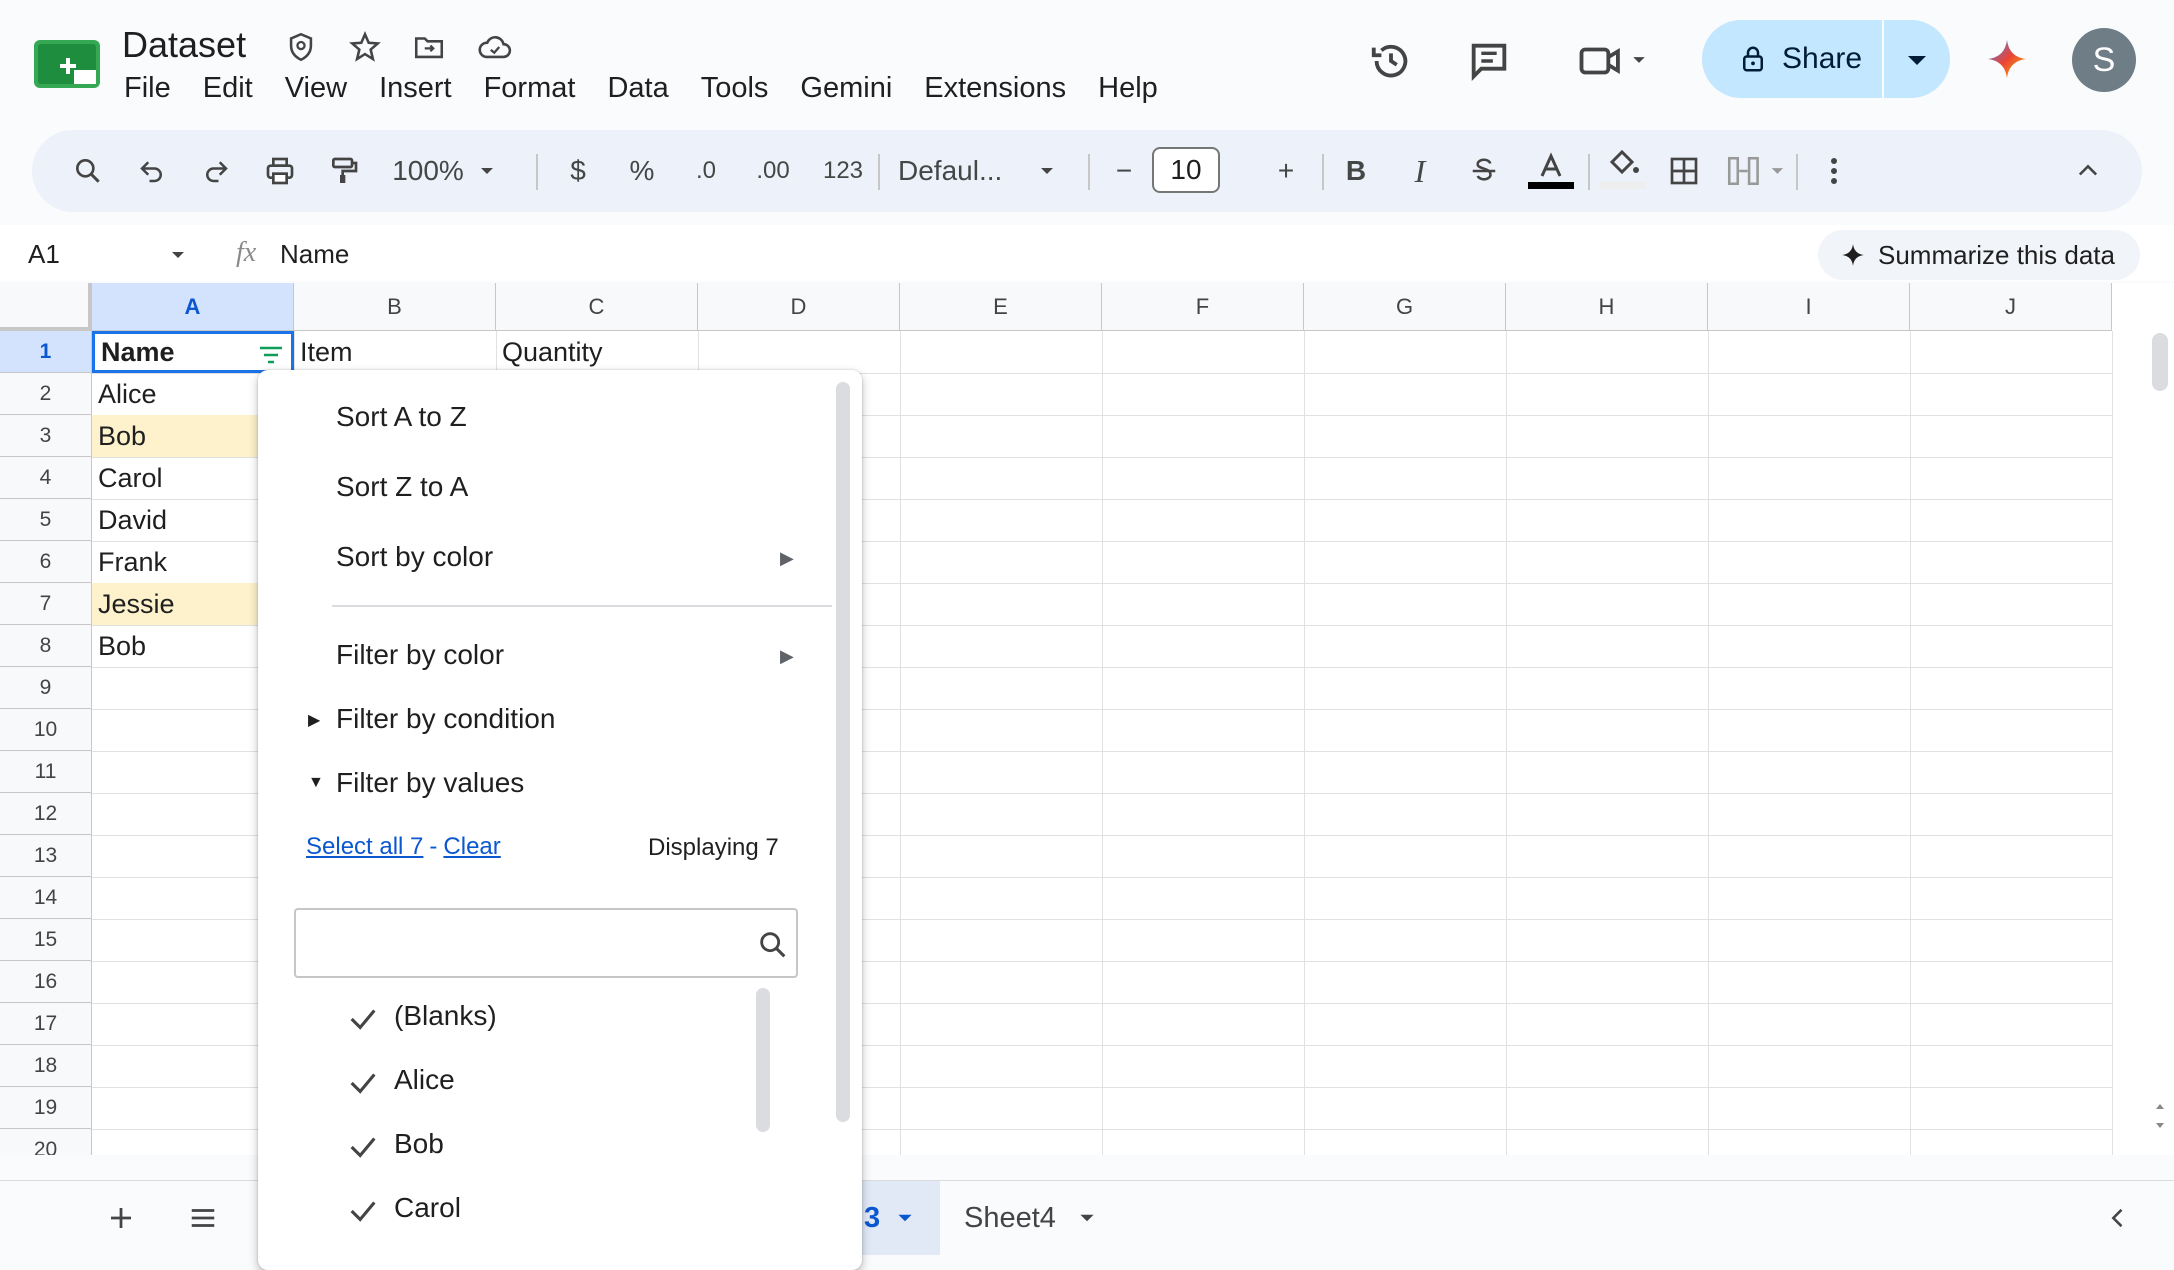 This screenshot has height=1270, width=2174. I want to click on redo-icon, so click(216, 171).